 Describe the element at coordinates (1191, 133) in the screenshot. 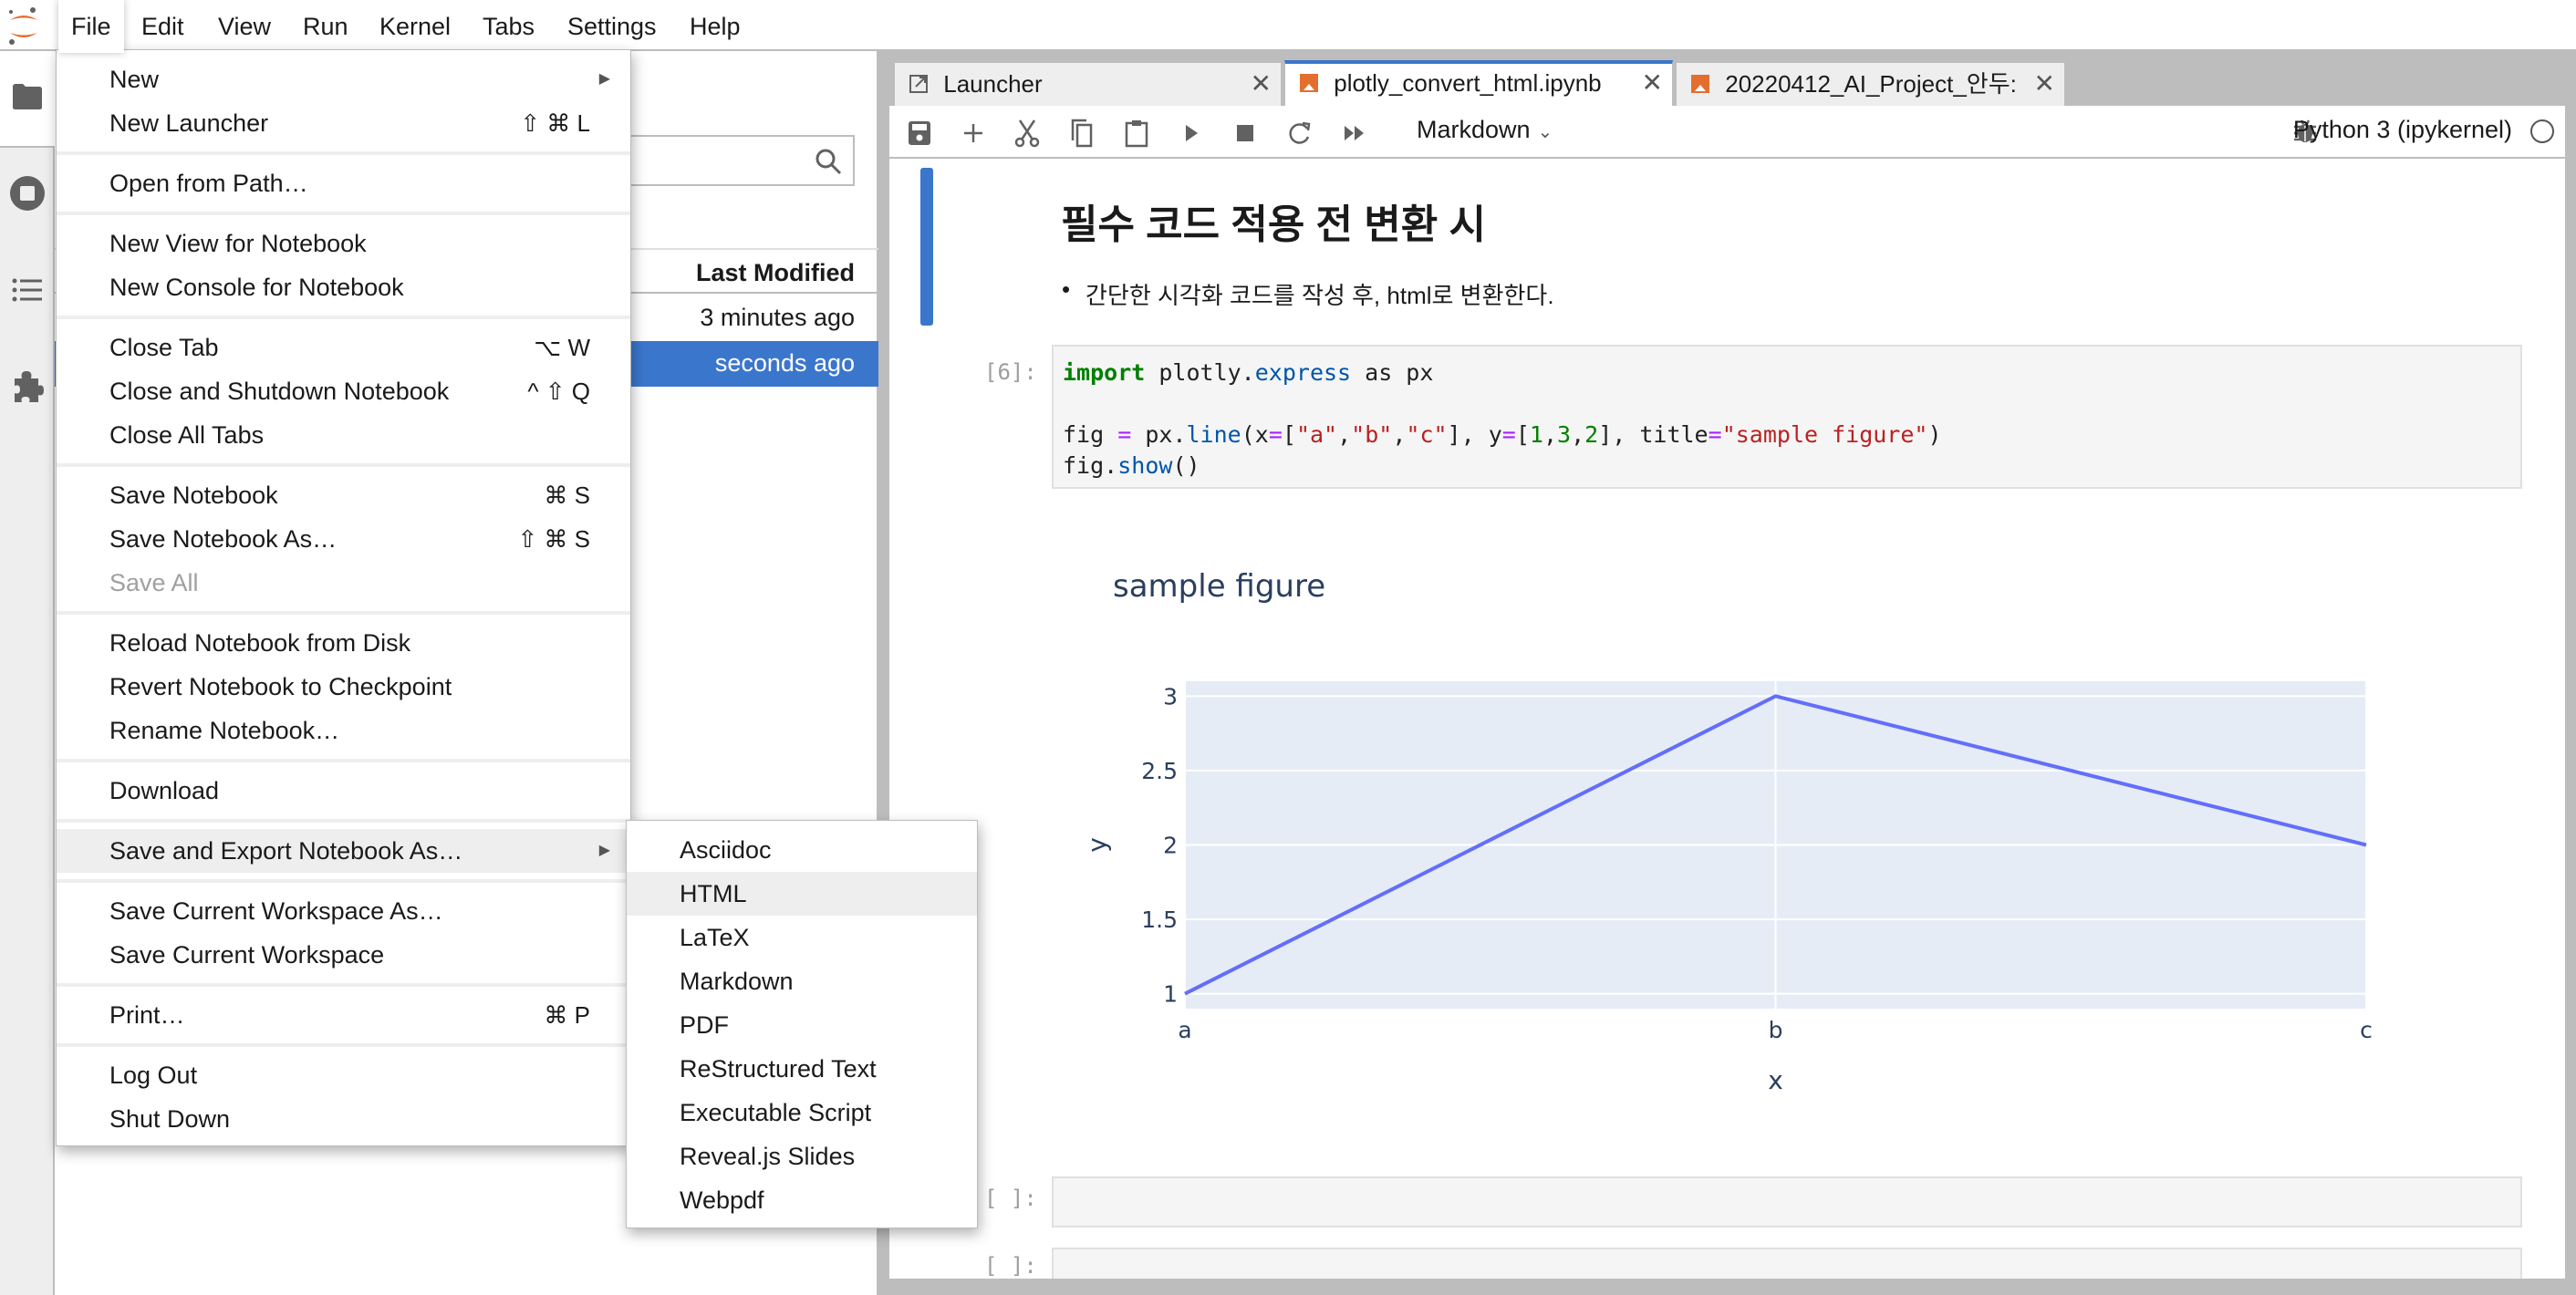

I see `run-icon` at that location.